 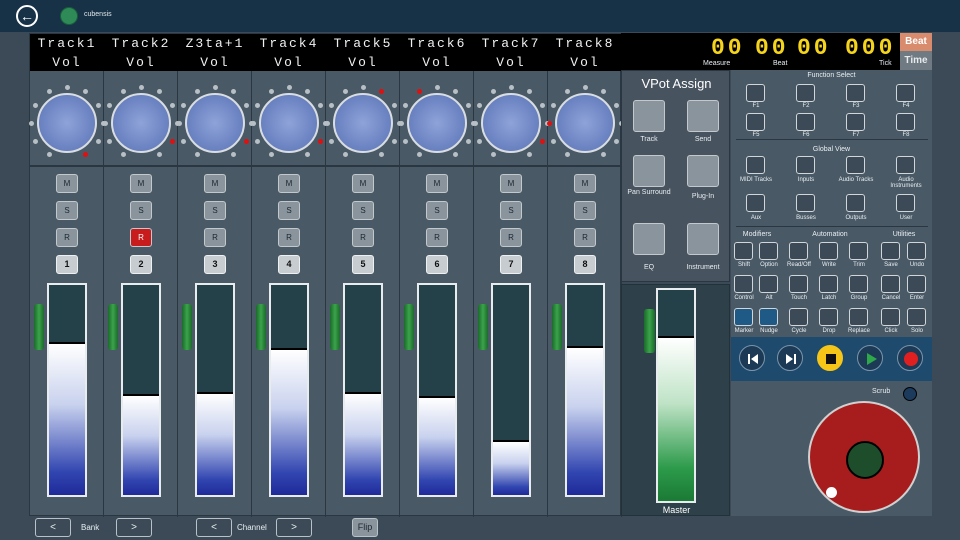 What do you see at coordinates (215, 264) in the screenshot?
I see `channel-select-button: 3` at bounding box center [215, 264].